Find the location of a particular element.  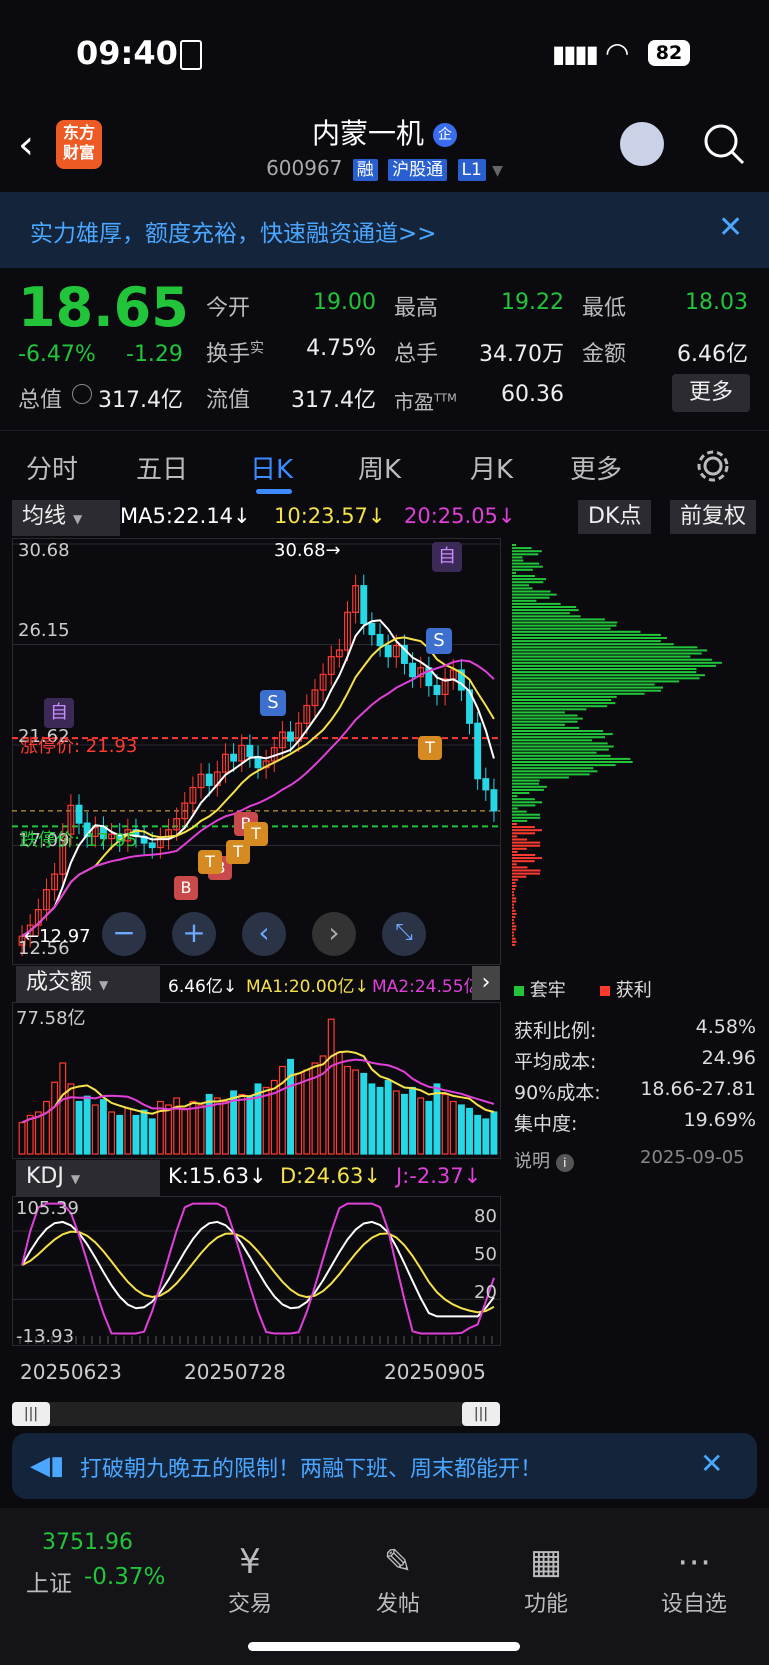

dk-point-button: DK点 is located at coordinates (615, 517).